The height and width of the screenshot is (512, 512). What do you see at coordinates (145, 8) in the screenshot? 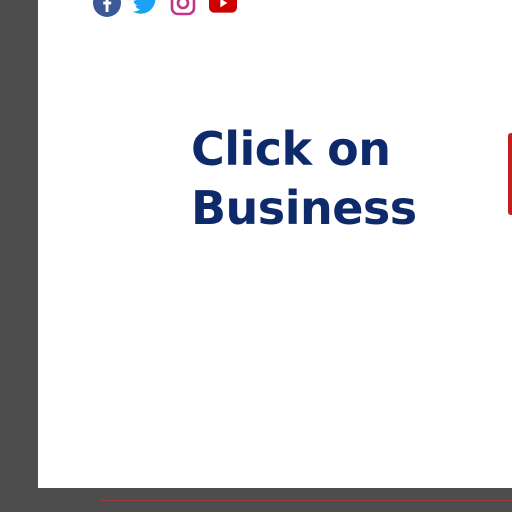
I see `twitter-icon` at bounding box center [145, 8].